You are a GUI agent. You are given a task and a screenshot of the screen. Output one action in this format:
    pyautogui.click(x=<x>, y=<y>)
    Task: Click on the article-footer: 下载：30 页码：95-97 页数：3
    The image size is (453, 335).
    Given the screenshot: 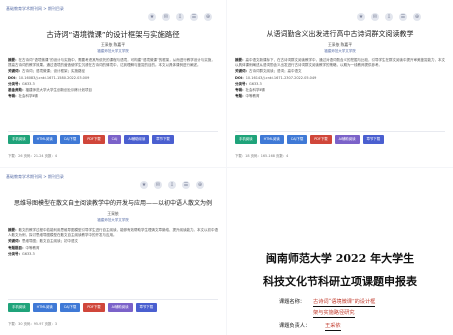 What is the action you would take?
    pyautogui.click(x=32, y=324)
    